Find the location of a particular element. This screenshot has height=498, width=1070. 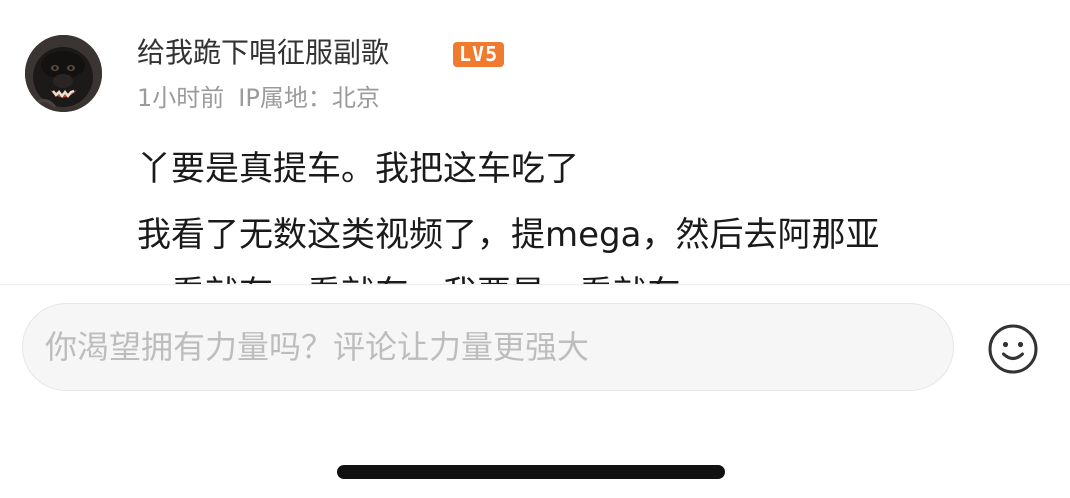

avatar is located at coordinates (63, 73).